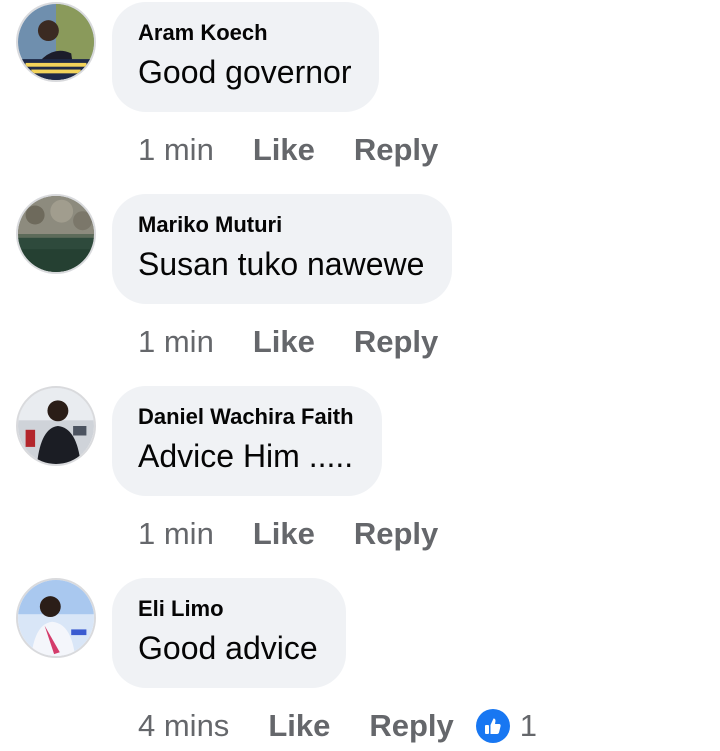 The image size is (720, 751). I want to click on comment-text: Susan tuko nawewe, so click(281, 264).